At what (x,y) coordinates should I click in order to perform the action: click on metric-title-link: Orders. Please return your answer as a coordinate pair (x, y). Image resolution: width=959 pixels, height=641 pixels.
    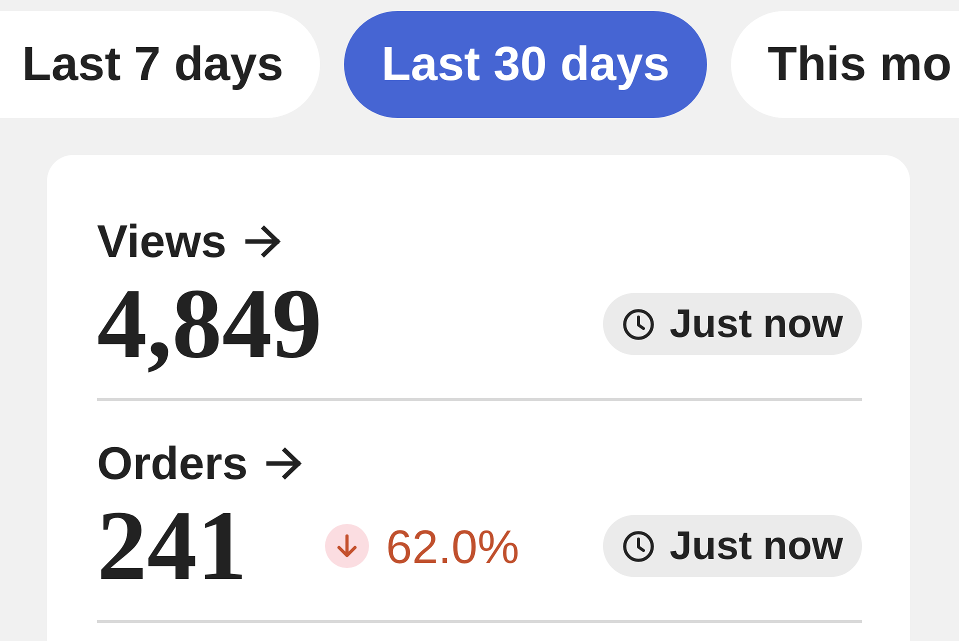
    Looking at the image, I should click on (199, 463).